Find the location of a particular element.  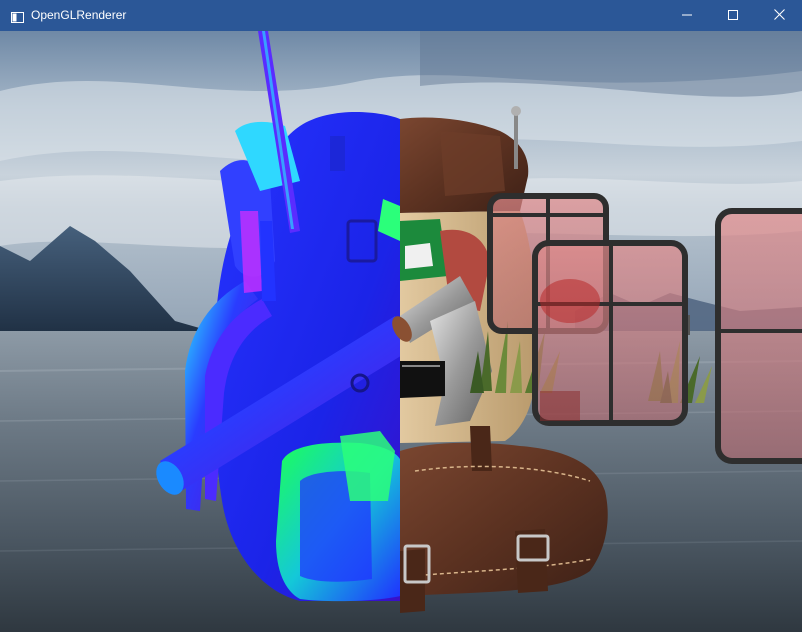

close-button is located at coordinates (779, 15).